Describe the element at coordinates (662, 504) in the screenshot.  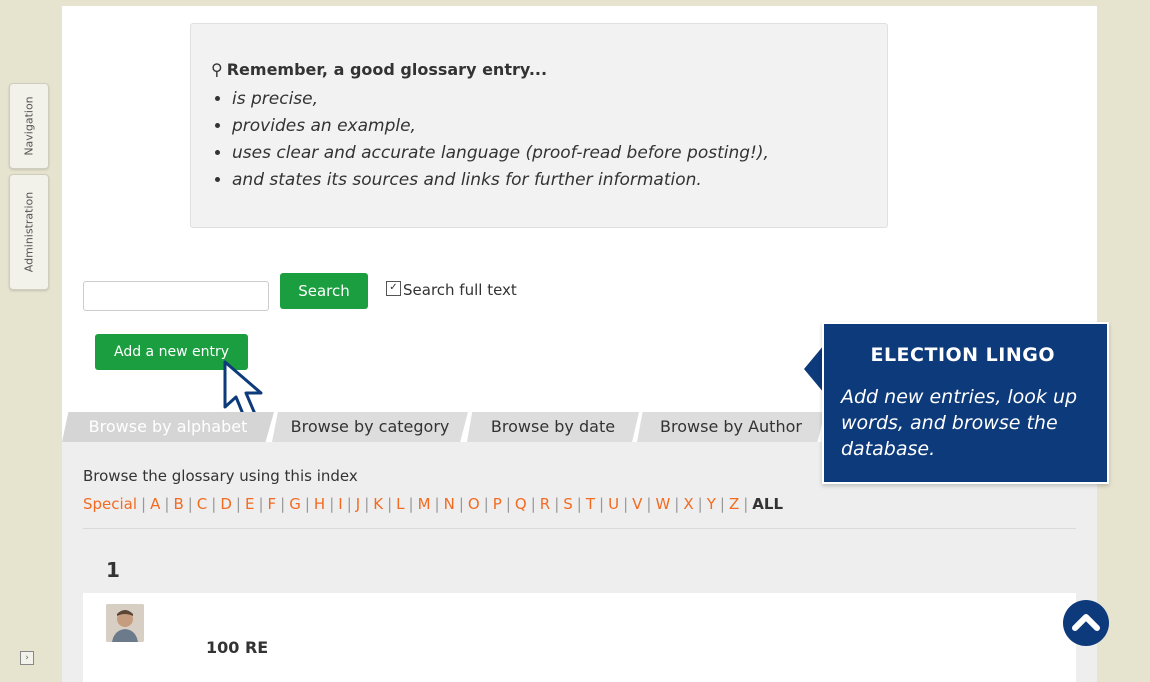
I see `alphabet-link-w: W` at that location.